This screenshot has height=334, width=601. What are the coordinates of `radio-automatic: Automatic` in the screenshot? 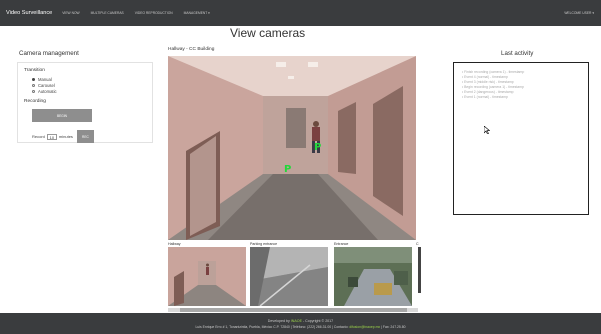 It's located at (44, 91).